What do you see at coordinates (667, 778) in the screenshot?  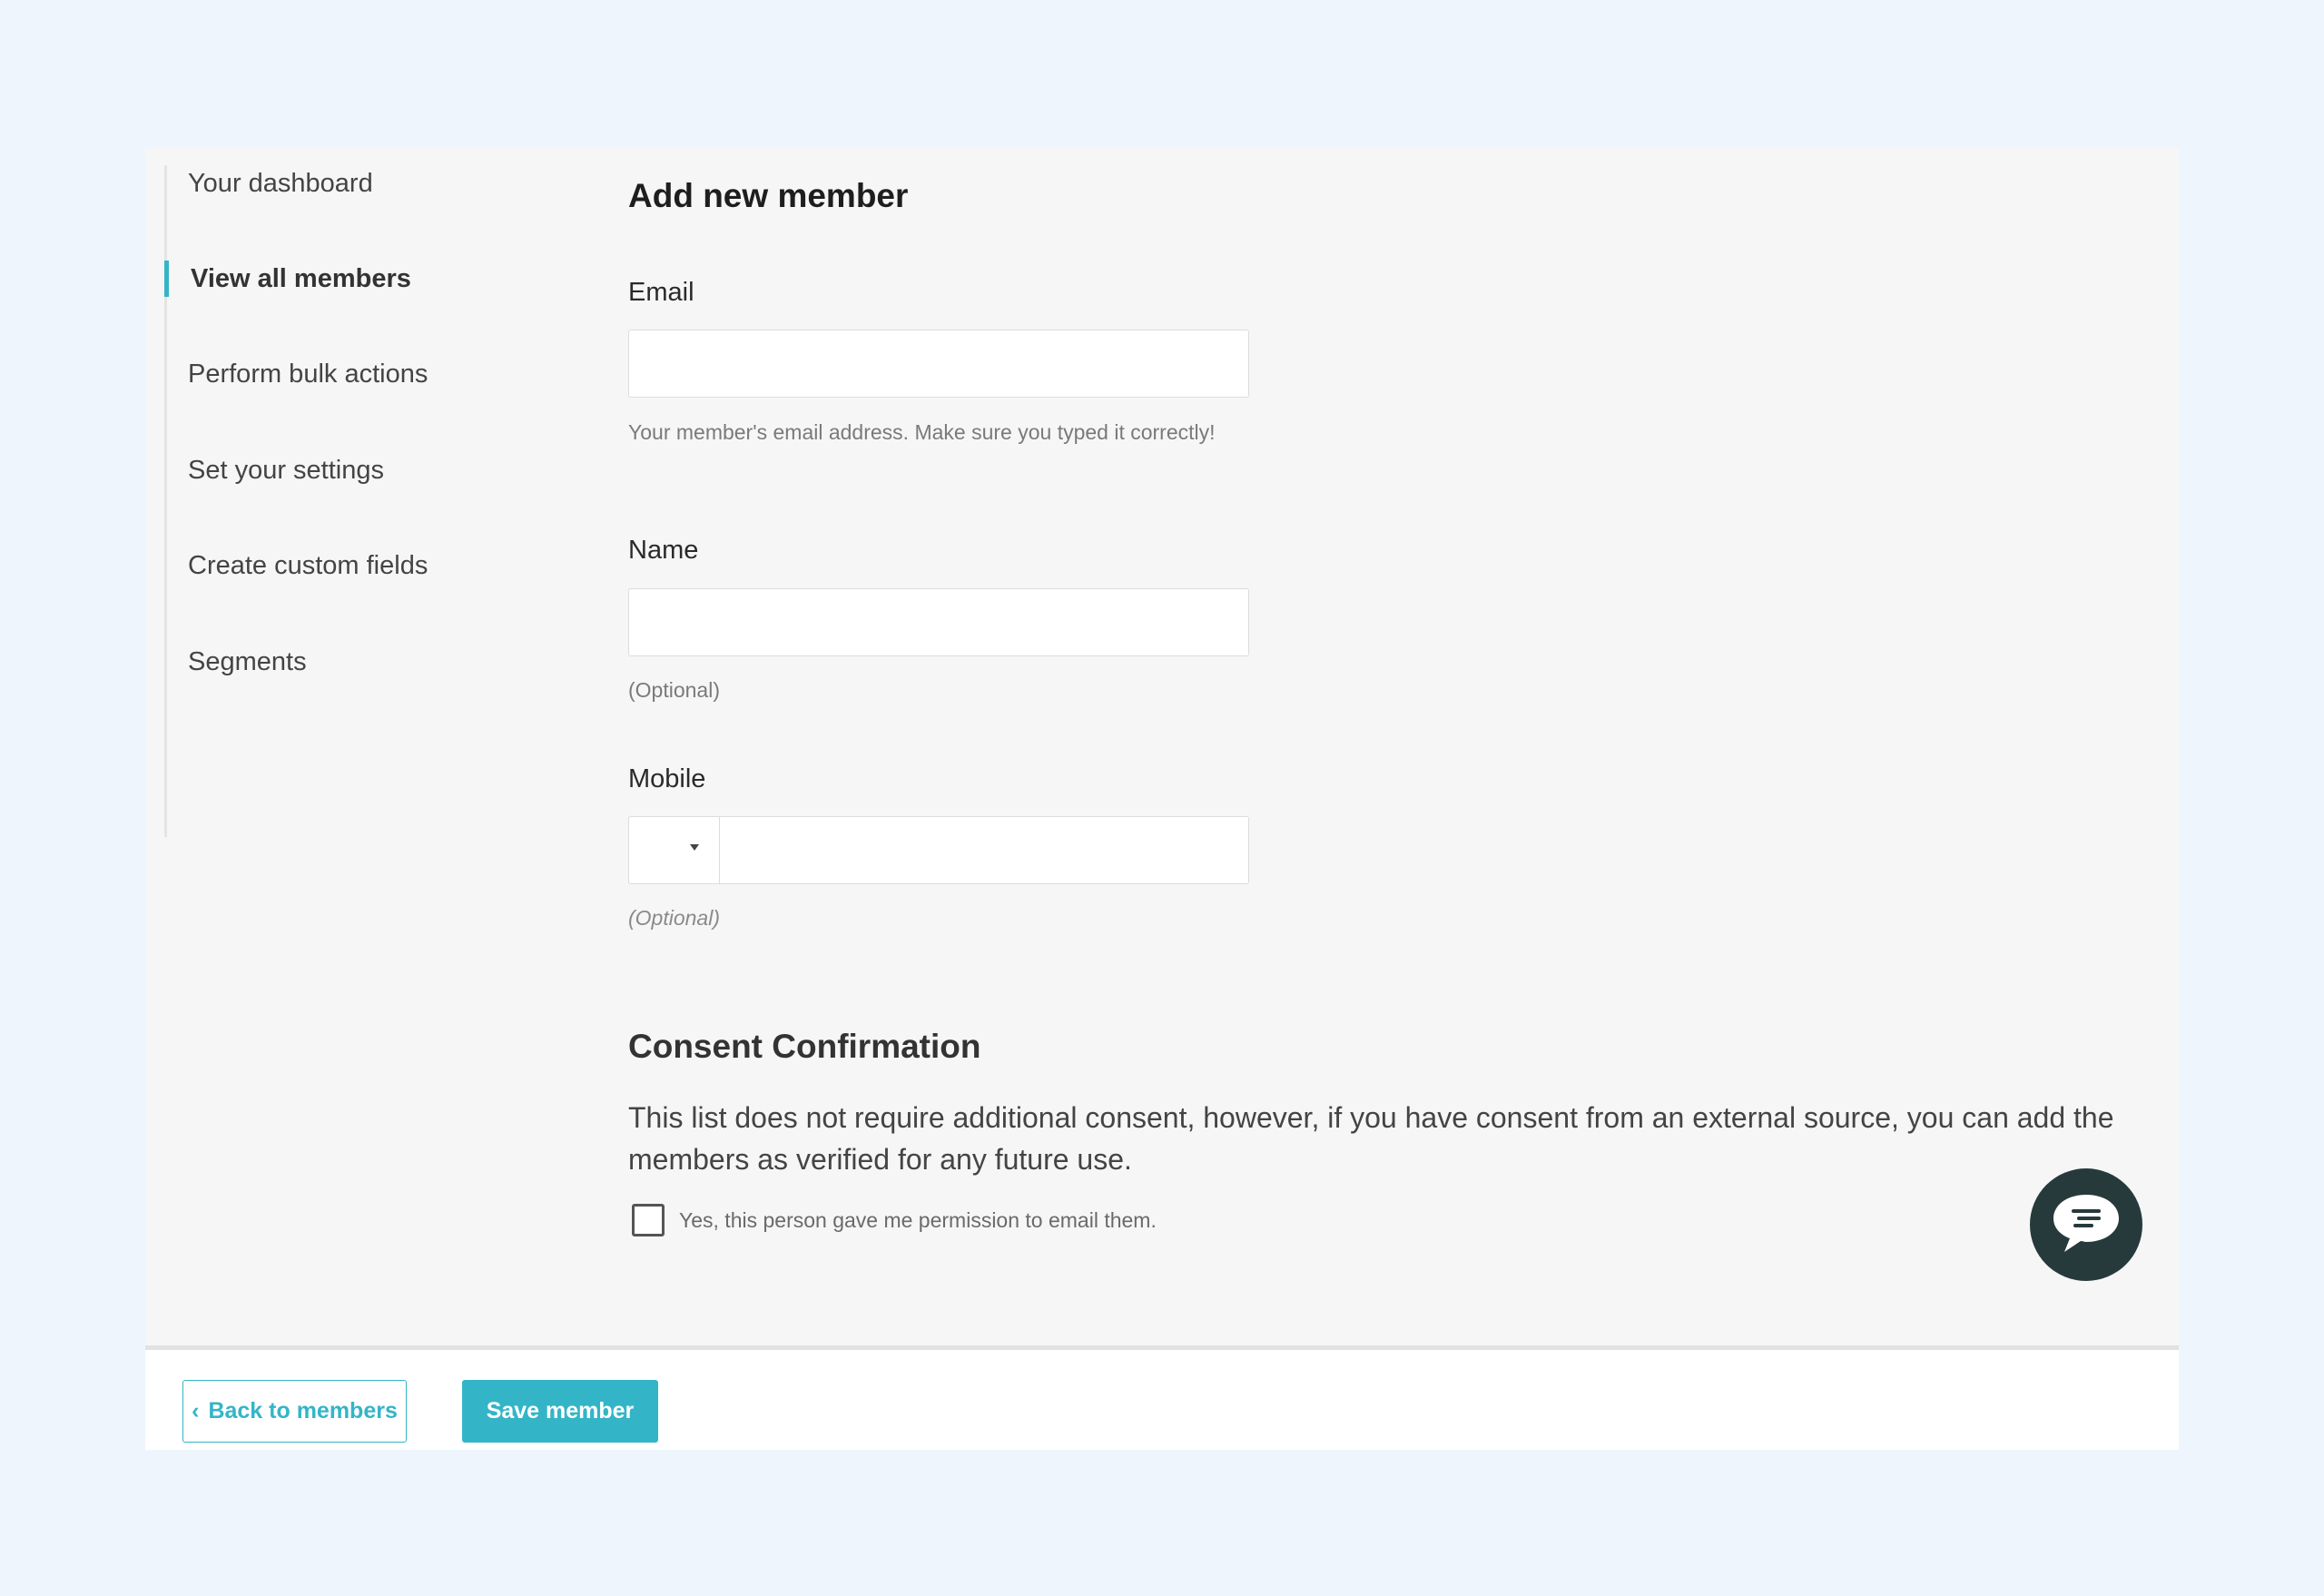 I see `mobile-label: Mobile` at bounding box center [667, 778].